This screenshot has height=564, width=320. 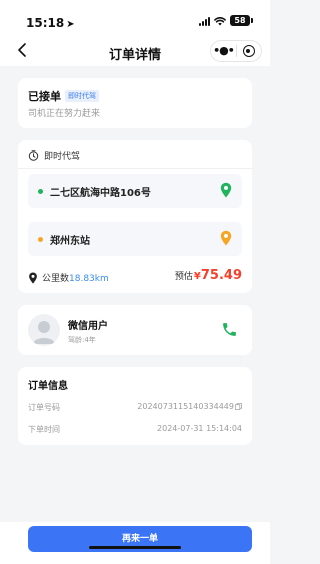 I want to click on trip-header: 即时代驾, so click(x=54, y=155).